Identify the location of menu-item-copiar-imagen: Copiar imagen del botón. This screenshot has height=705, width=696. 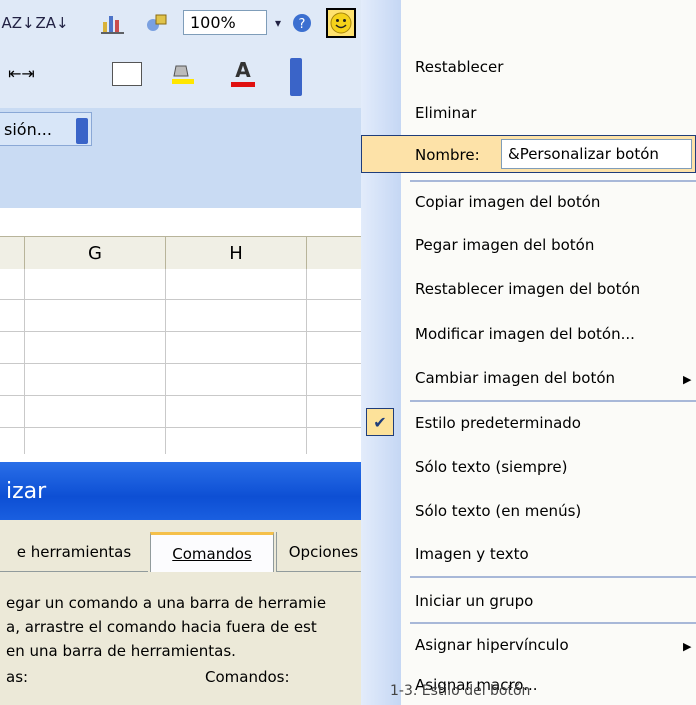
(507, 202).